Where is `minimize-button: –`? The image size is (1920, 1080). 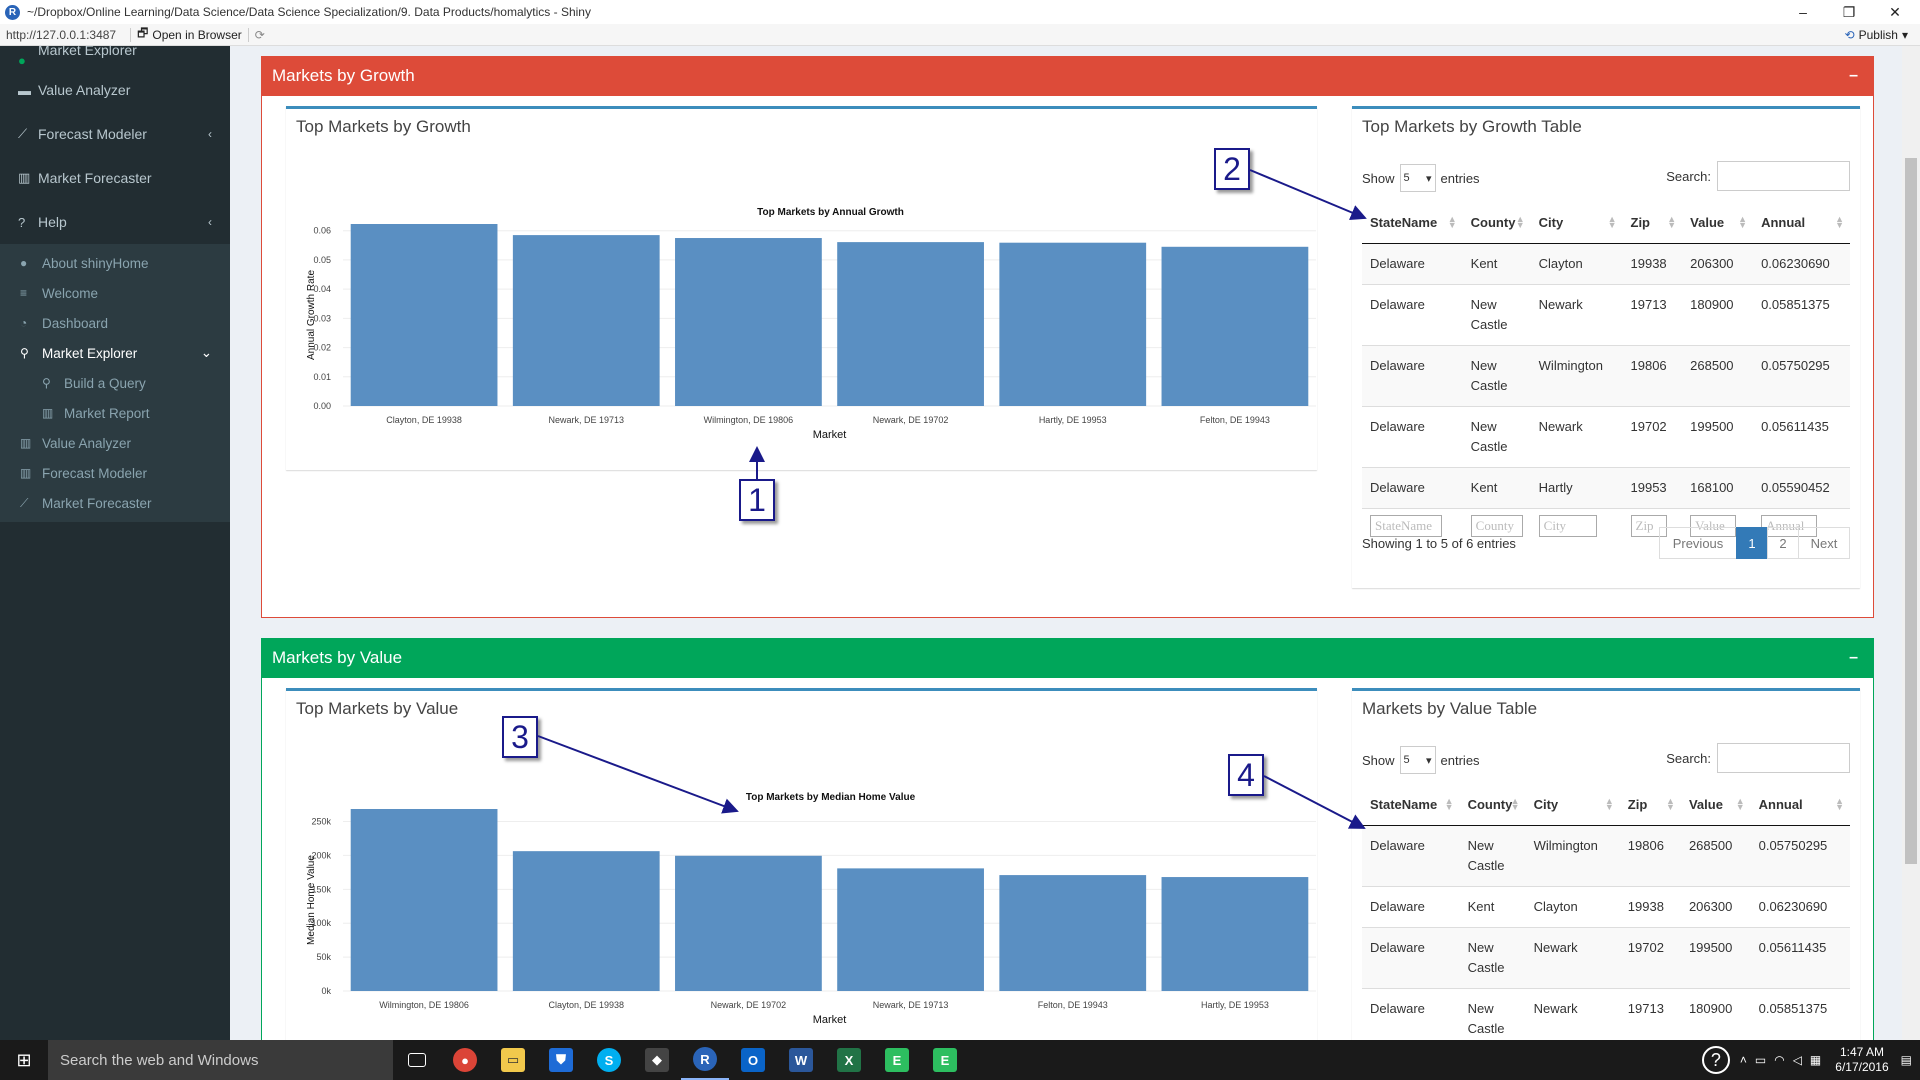
minimize-button: – is located at coordinates (1803, 12).